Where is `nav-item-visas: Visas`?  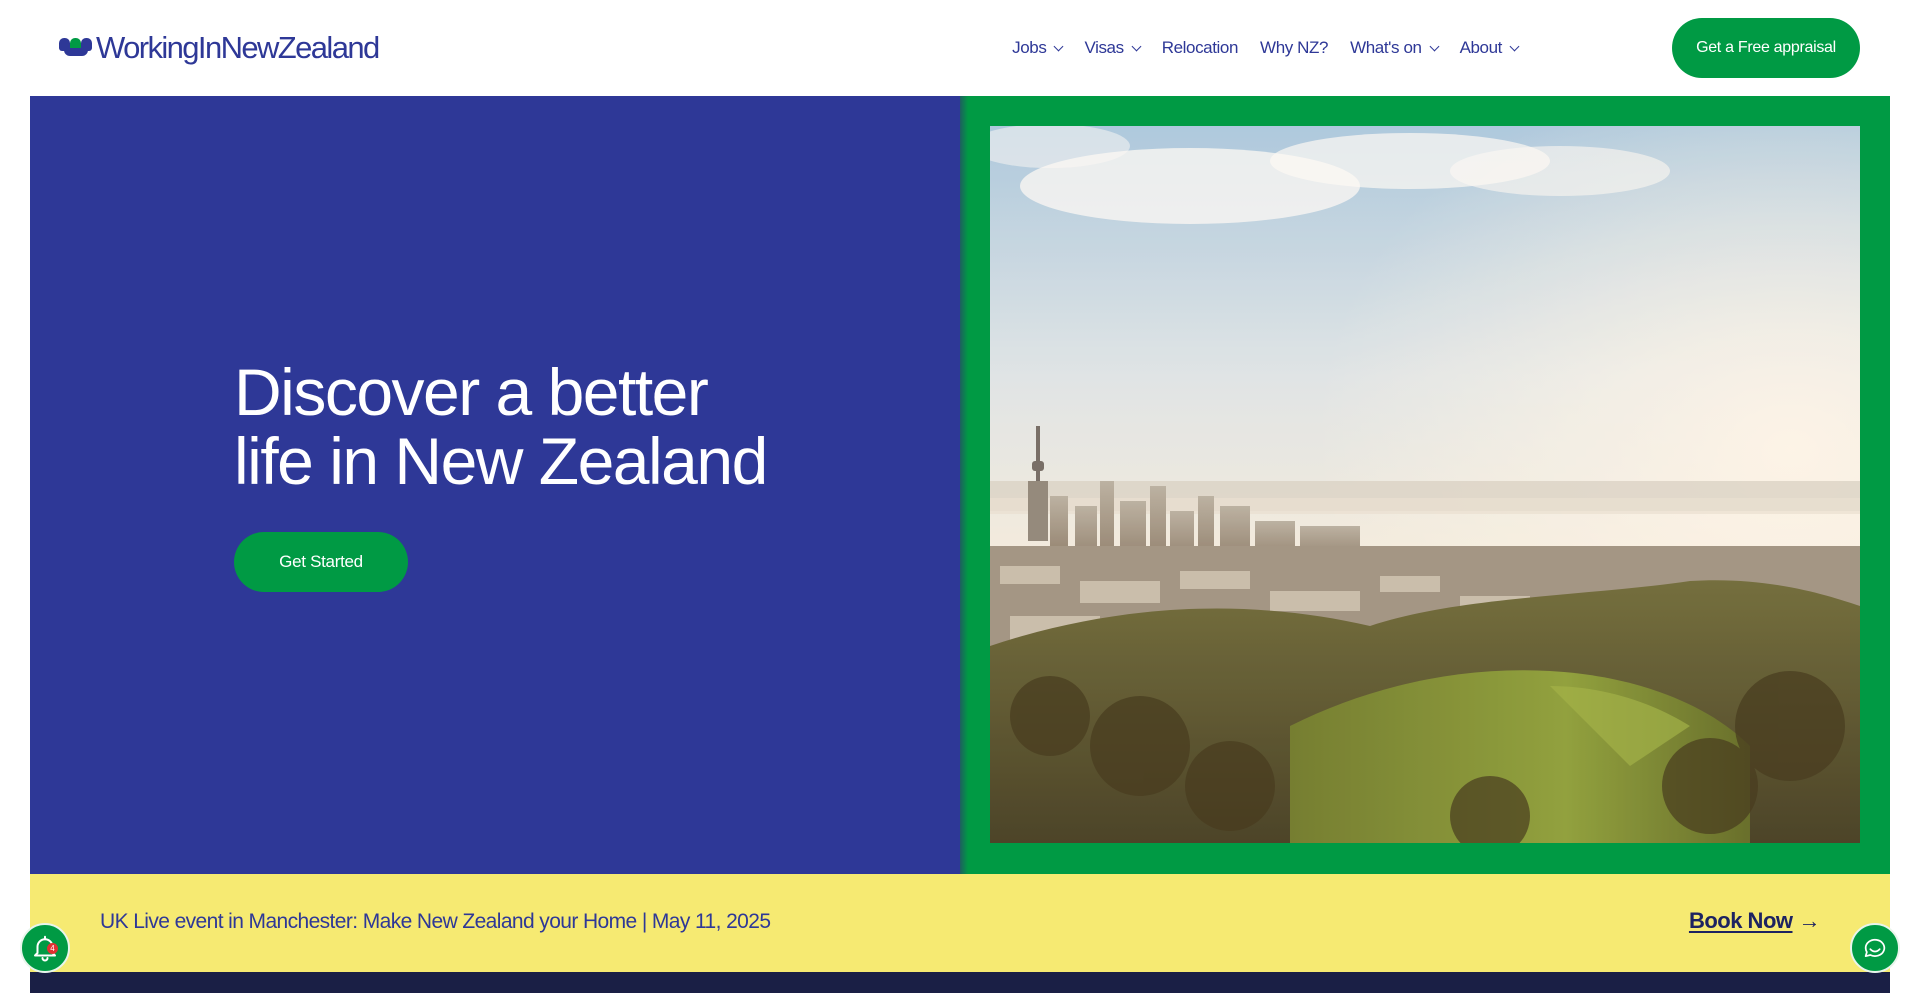
nav-item-visas: Visas is located at coordinates (1113, 48).